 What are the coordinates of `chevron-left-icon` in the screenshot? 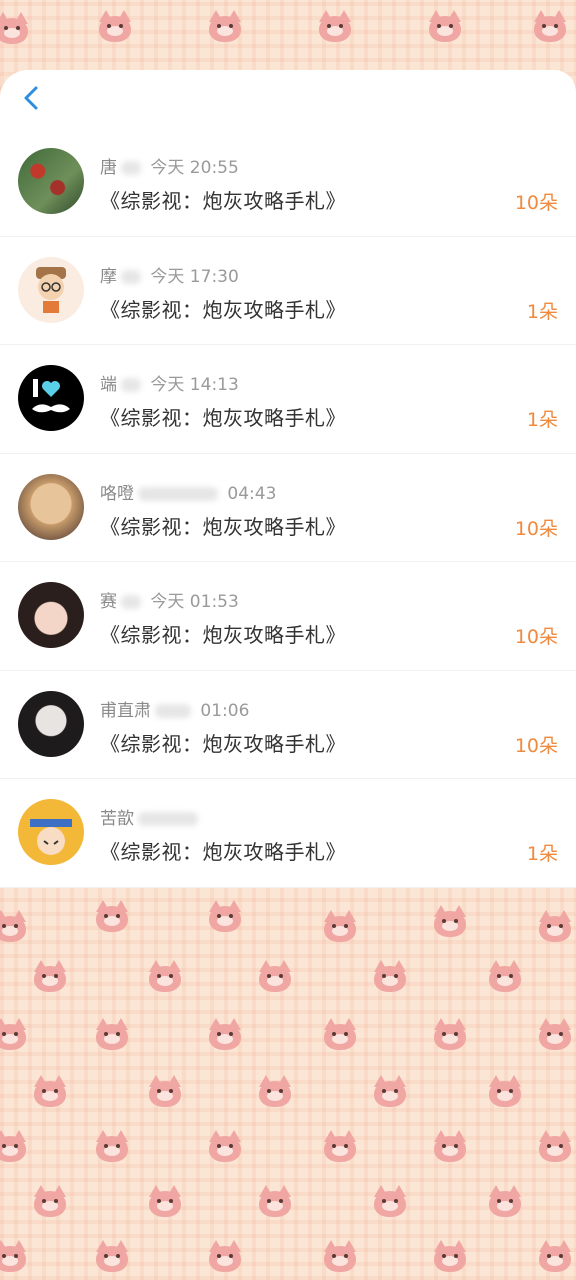 It's located at (31, 98).